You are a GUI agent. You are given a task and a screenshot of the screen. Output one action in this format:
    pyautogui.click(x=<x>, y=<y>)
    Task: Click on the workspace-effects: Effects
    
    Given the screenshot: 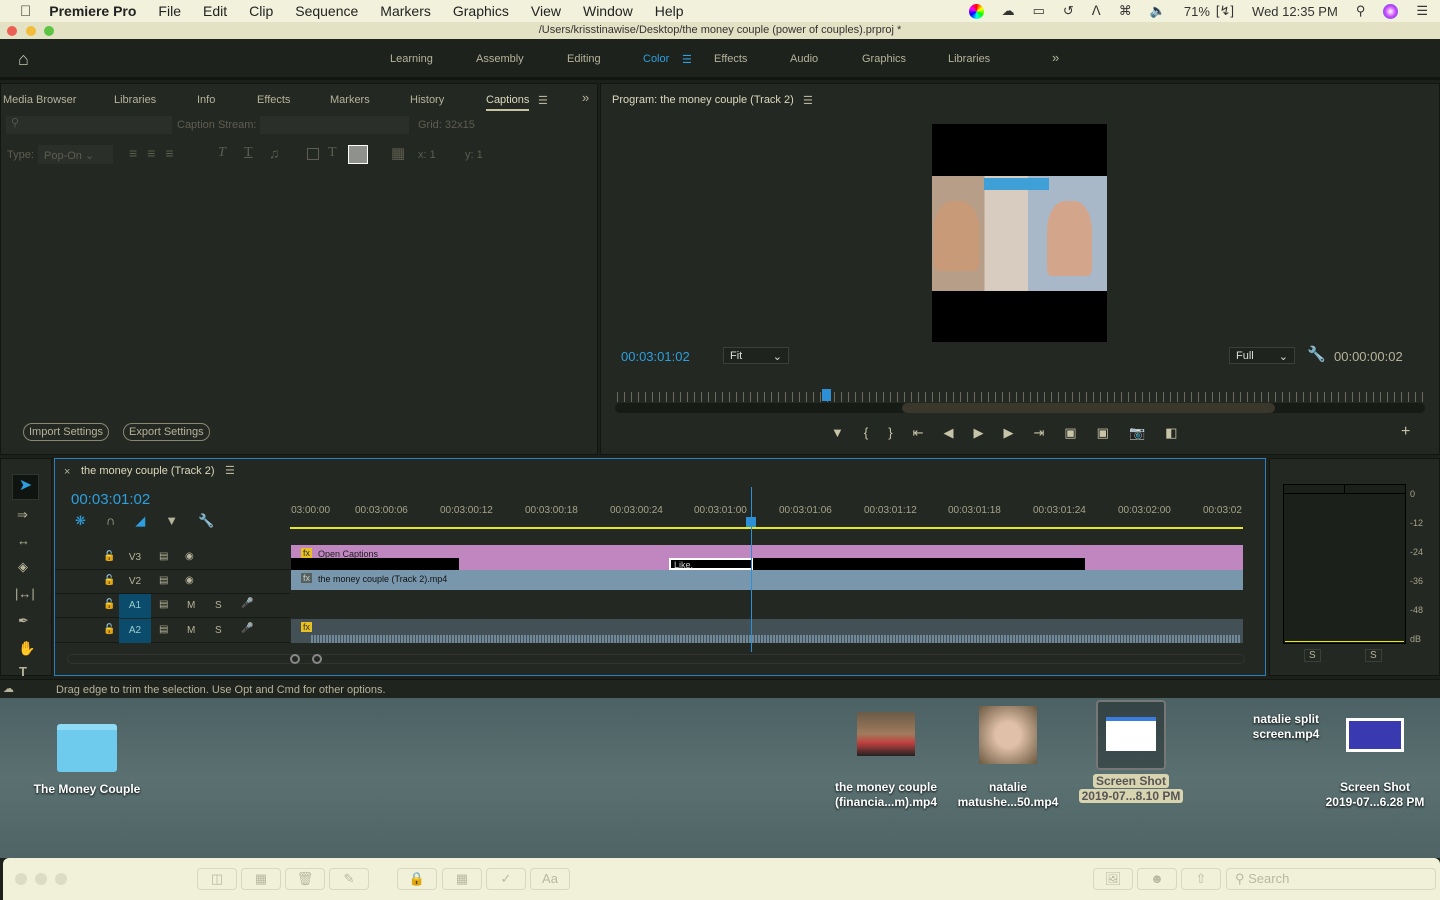 What is the action you would take?
    pyautogui.click(x=730, y=59)
    